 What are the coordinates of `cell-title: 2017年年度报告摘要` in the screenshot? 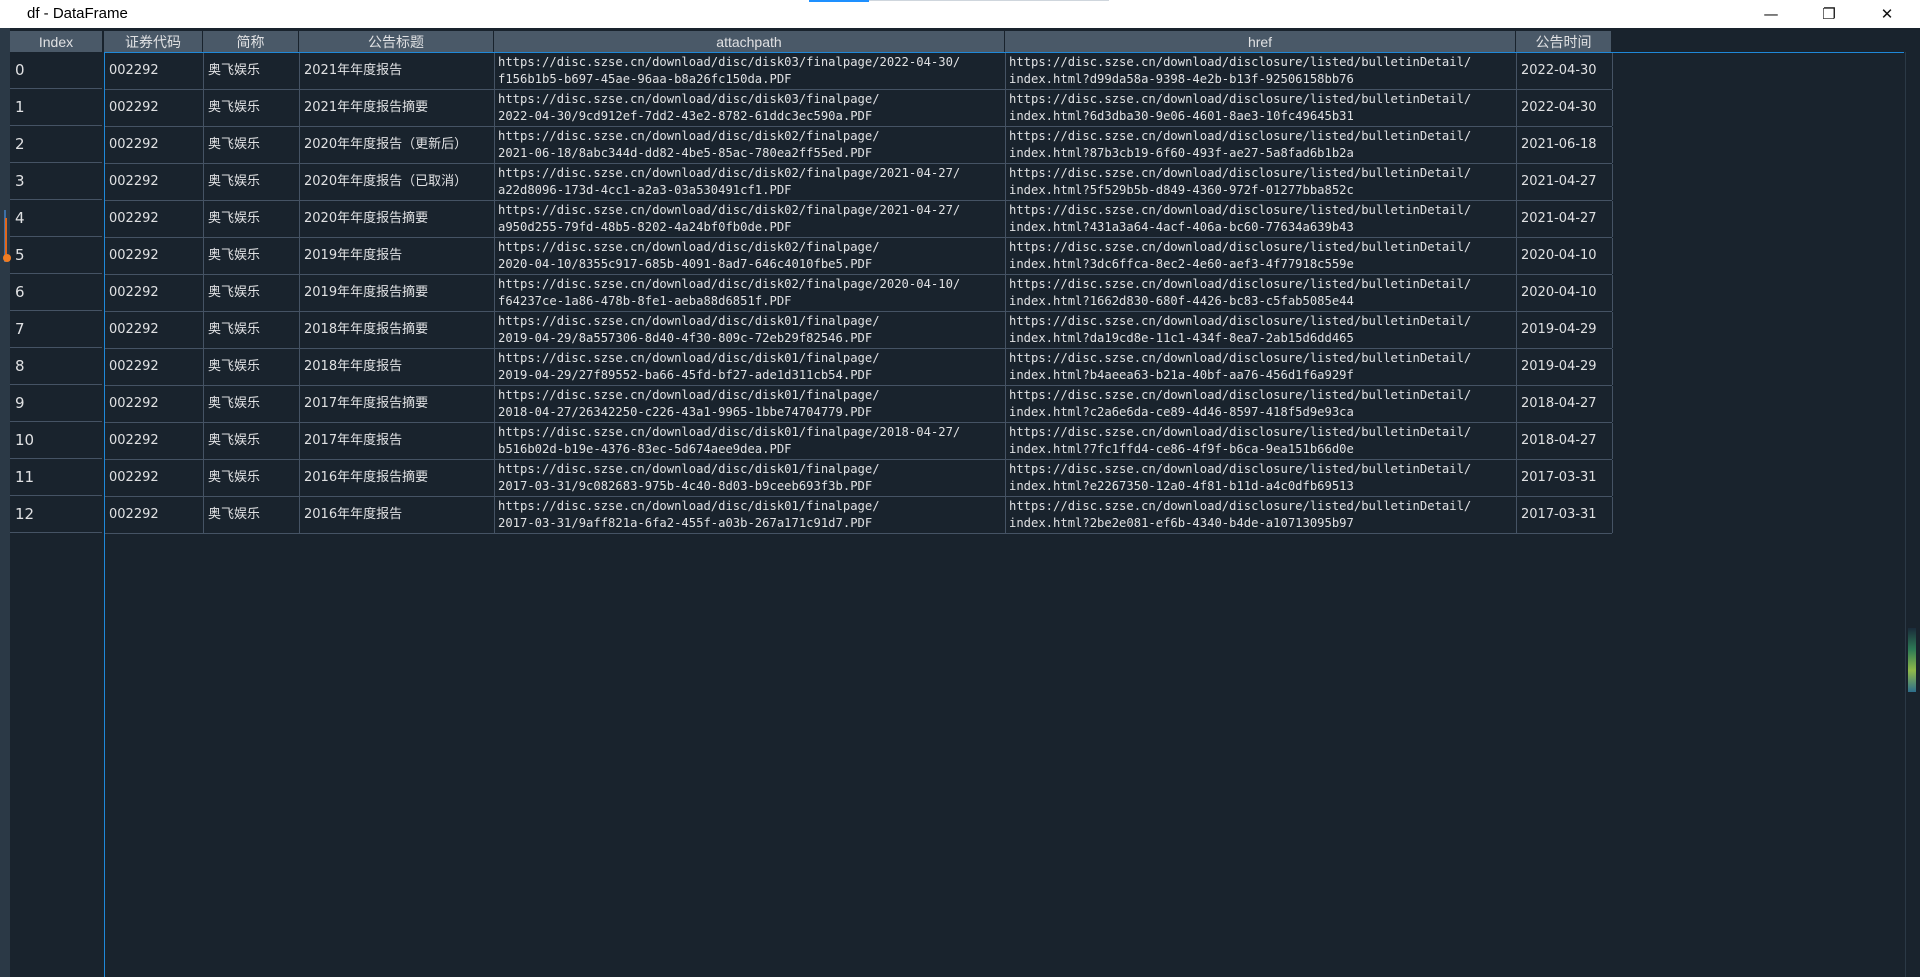 It's located at (397, 404).